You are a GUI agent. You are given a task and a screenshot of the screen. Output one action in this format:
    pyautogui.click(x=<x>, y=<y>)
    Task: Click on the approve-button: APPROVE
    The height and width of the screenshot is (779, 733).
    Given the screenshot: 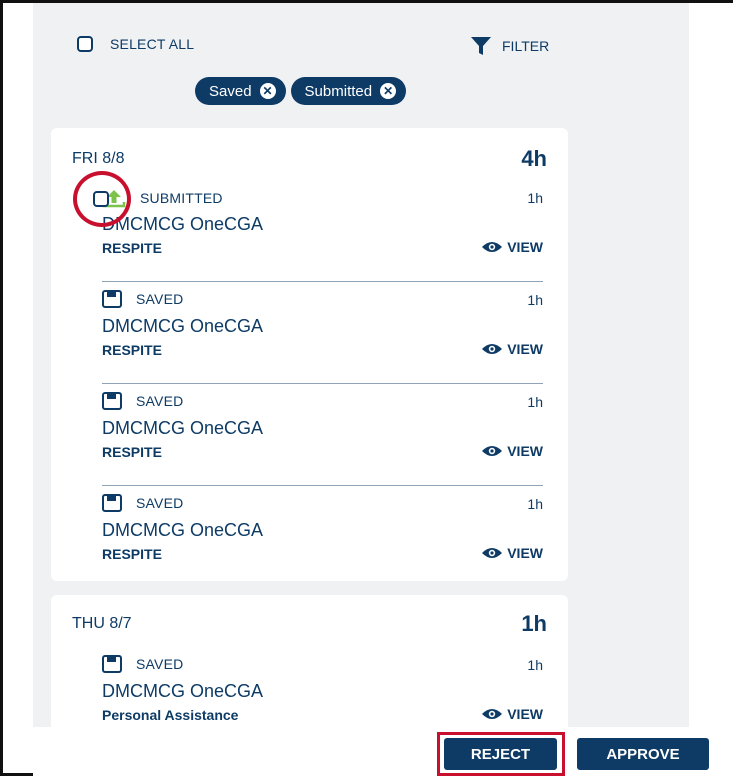 What is the action you would take?
    pyautogui.click(x=643, y=754)
    